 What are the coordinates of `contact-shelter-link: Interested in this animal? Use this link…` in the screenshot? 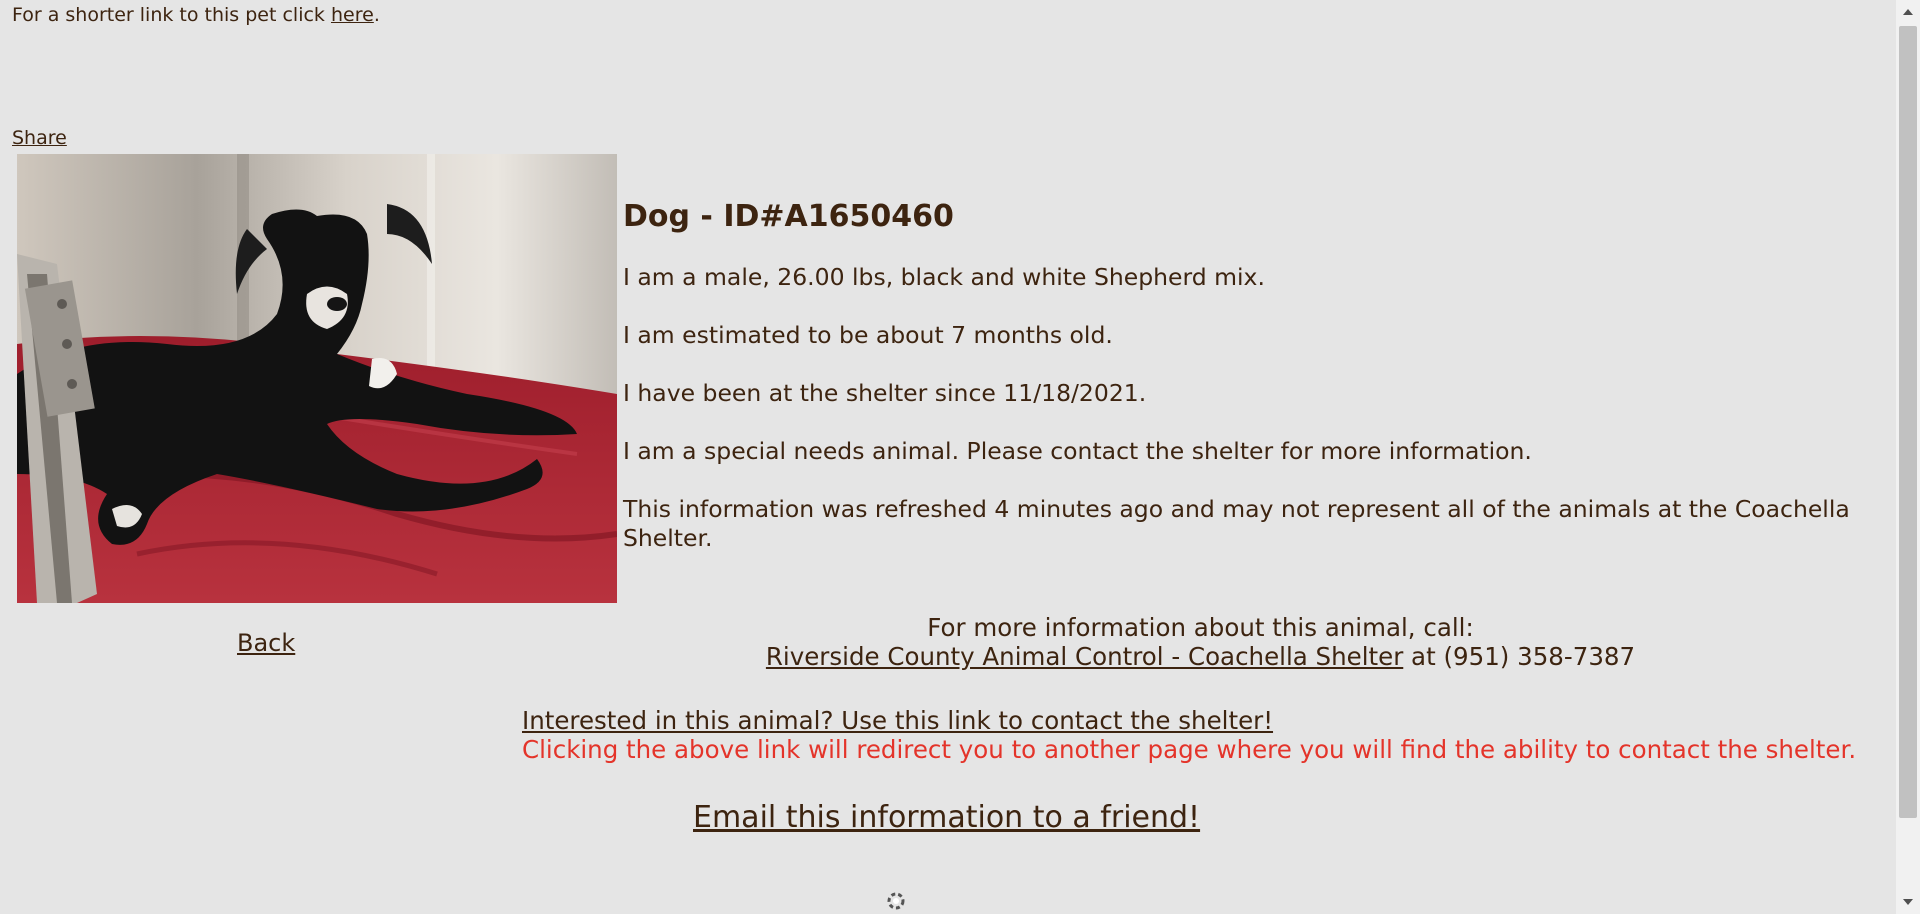 It's located at (897, 720).